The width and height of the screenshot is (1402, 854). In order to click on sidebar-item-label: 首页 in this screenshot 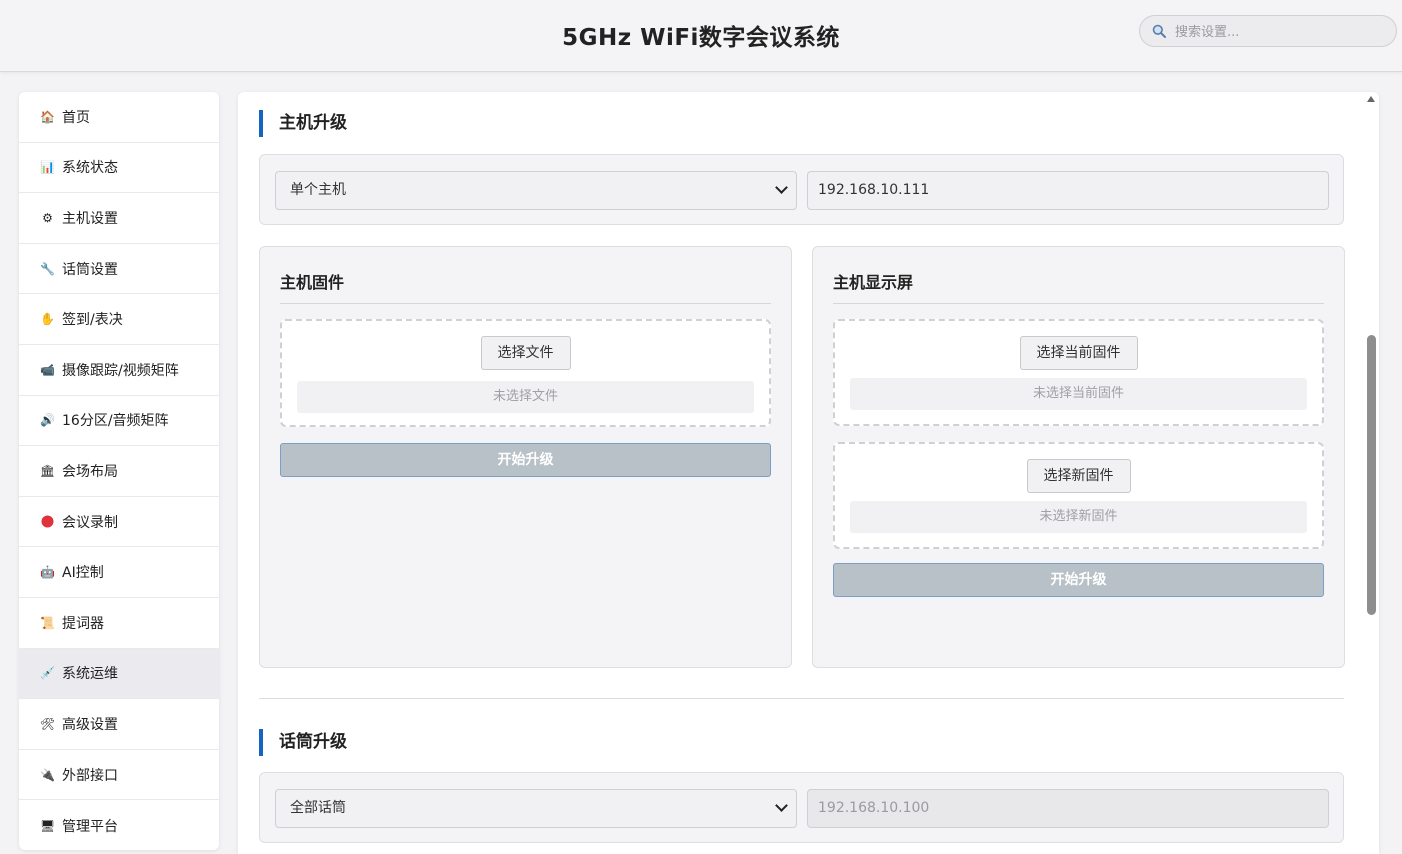, I will do `click(76, 117)`.